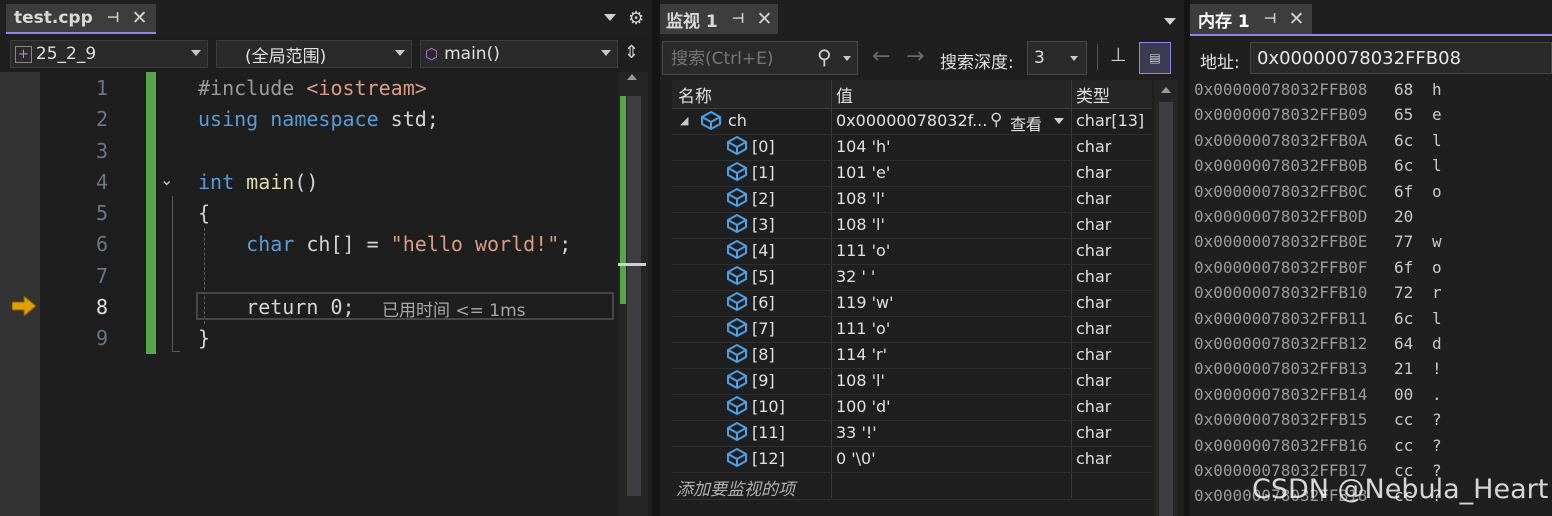  Describe the element at coordinates (1403, 89) in the screenshot. I see `memory-hex-byte: 68` at that location.